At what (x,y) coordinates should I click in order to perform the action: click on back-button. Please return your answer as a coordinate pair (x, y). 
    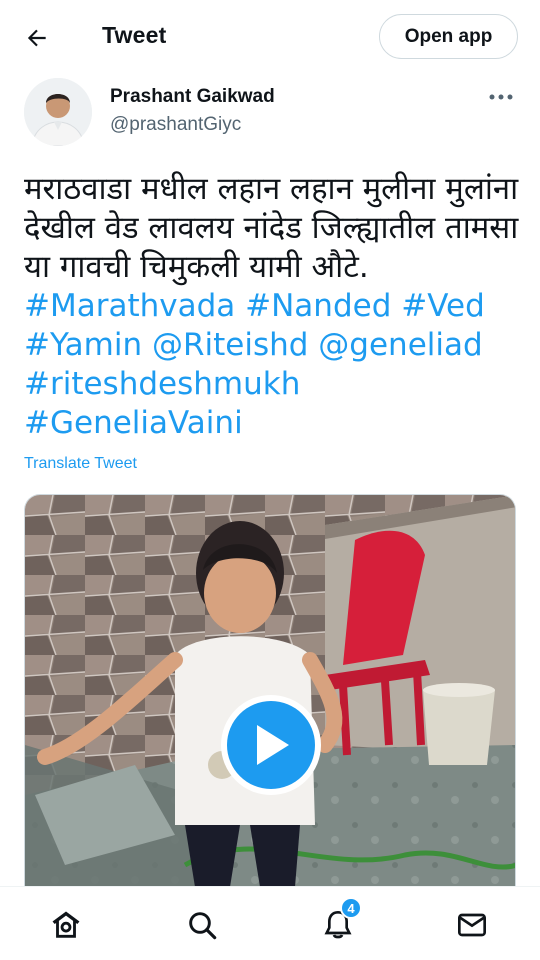
    Looking at the image, I should click on (37, 38).